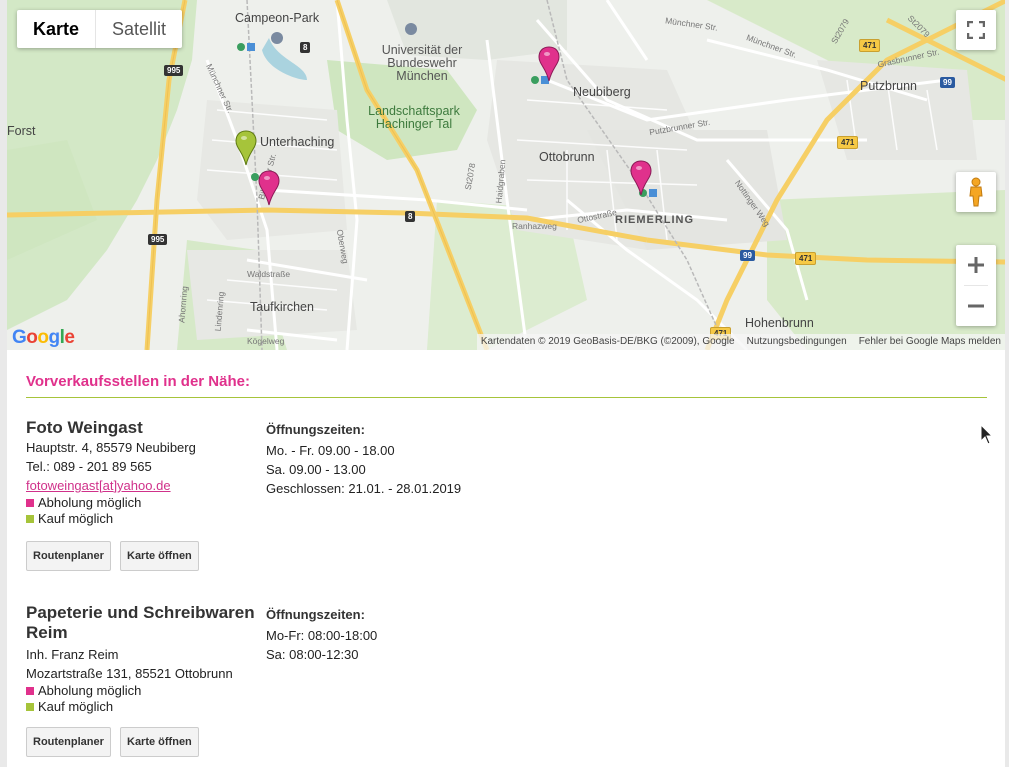 The height and width of the screenshot is (767, 1009). I want to click on opening-hours-line: Sa. 09.00 - 13.00, so click(316, 469).